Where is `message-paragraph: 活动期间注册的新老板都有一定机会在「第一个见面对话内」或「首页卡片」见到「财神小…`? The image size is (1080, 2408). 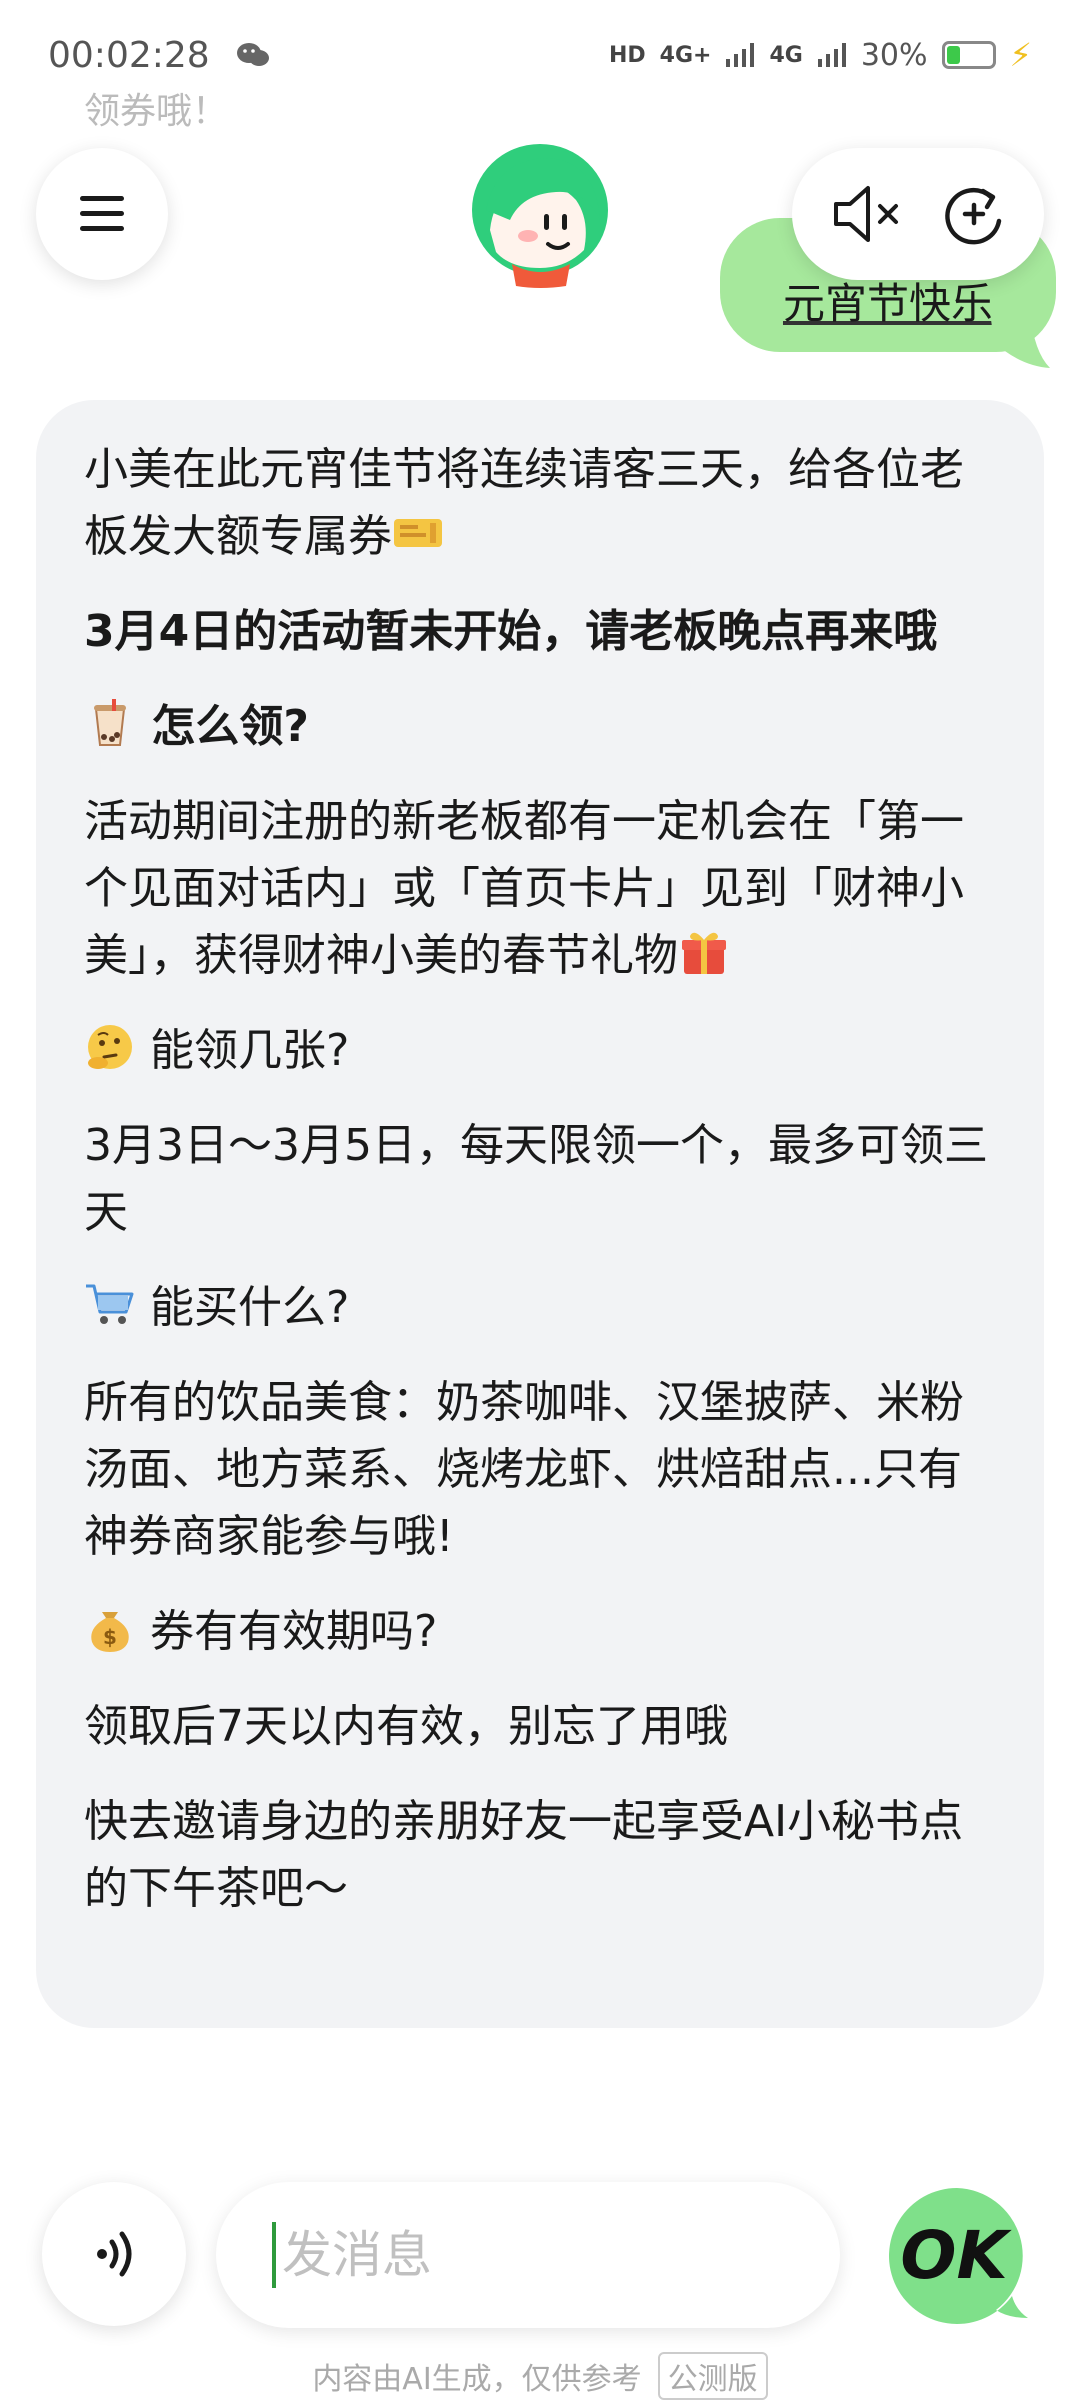
message-paragraph: 活动期间注册的新老板都有一定机会在「第一个见面对话内」或「首页卡片」见到「财神小… is located at coordinates (540, 888).